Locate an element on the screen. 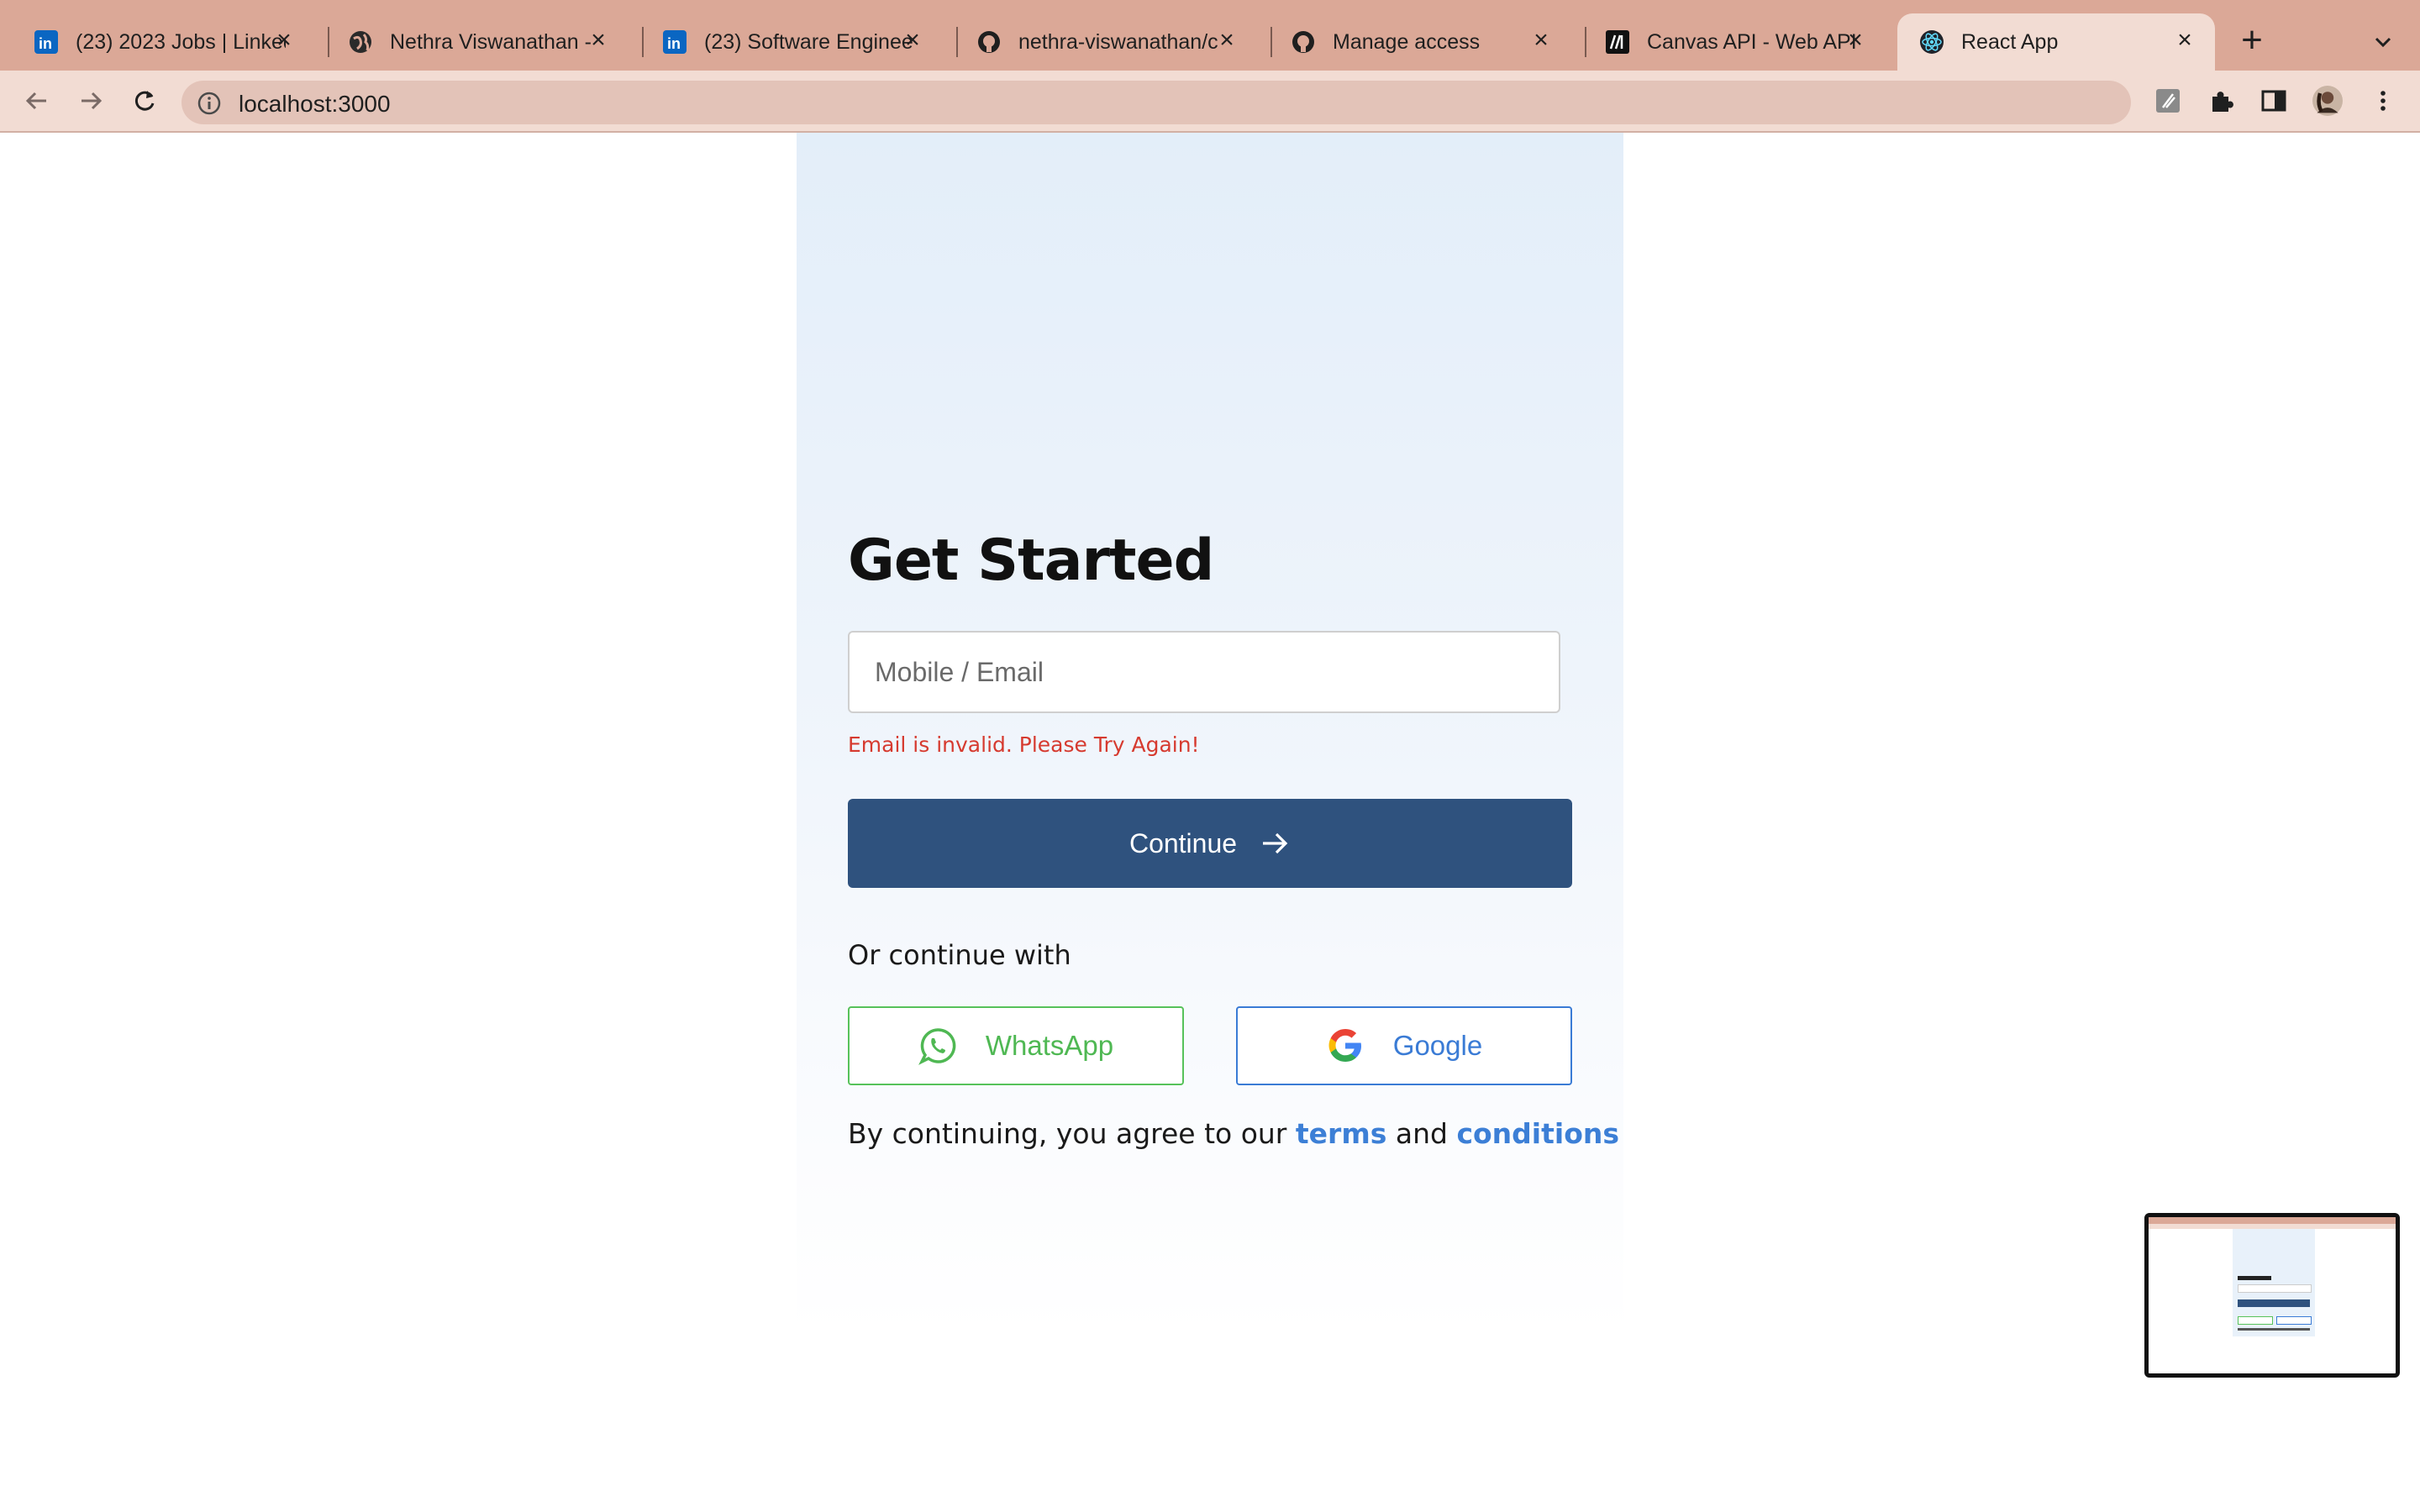 Image resolution: width=2420 pixels, height=1512 pixels. back-arrow-icon is located at coordinates (37, 101).